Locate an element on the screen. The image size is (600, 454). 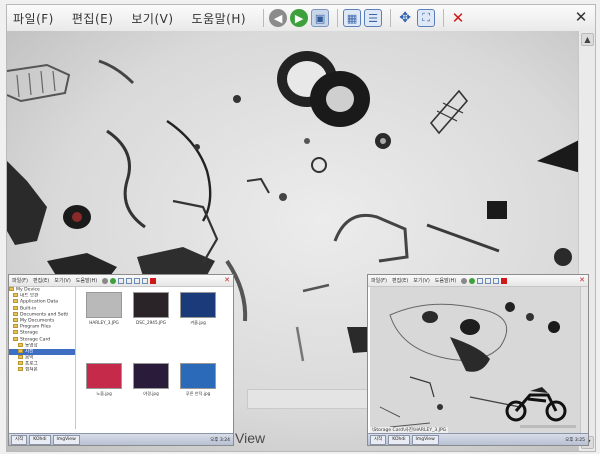
horizontal-scrollbar is located at coordinates (308, 399).